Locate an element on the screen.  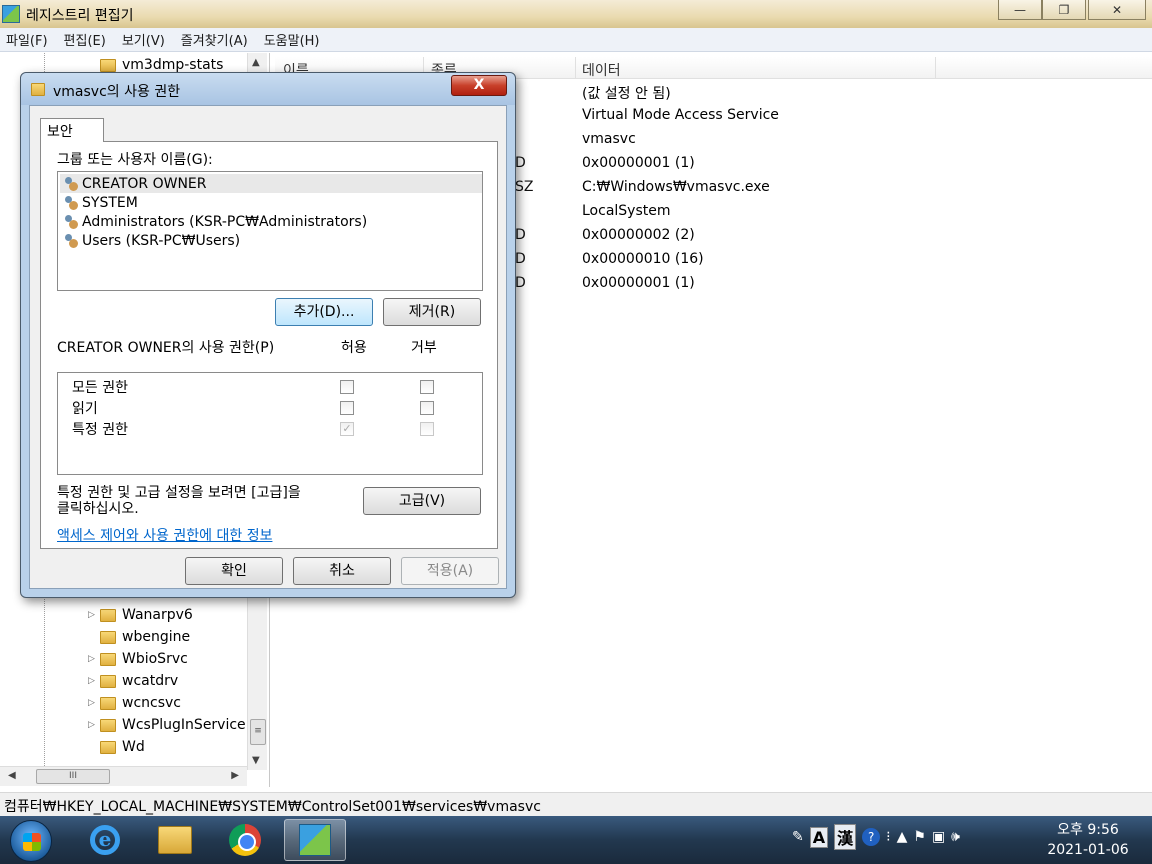
show-hidden-icons: ▲ is located at coordinates (902, 837).